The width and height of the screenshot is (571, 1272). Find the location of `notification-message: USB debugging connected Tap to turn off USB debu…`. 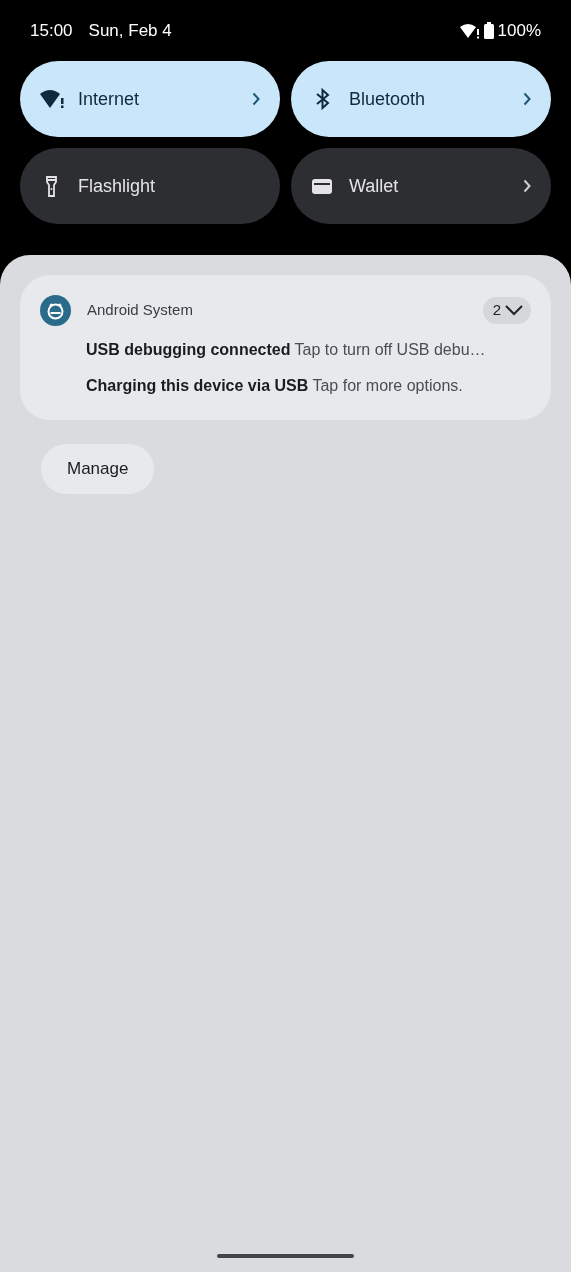

notification-message: USB debugging connected Tap to turn off USB debu… is located at coordinates (286, 350).